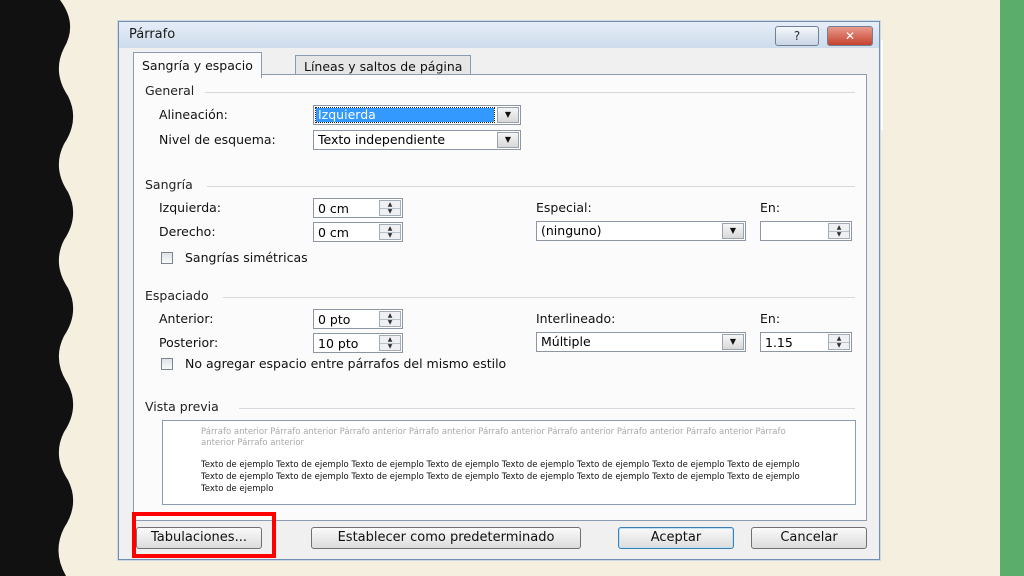  Describe the element at coordinates (358, 232) in the screenshot. I see `indent-right-spinner: 0 cm ▲ ▼` at that location.